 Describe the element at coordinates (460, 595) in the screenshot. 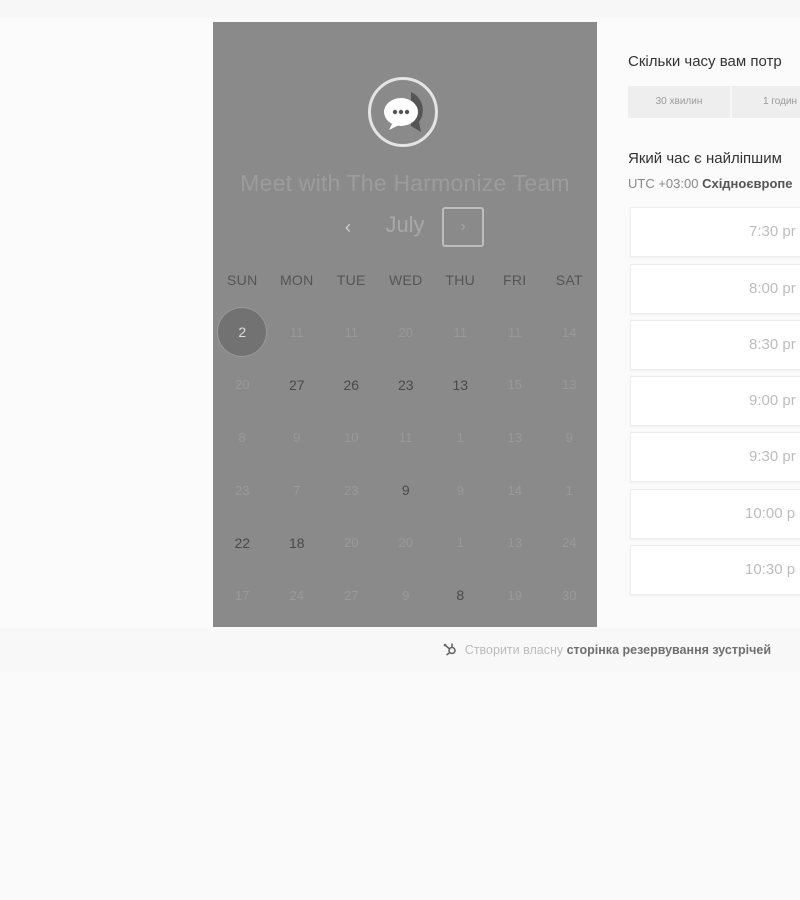

I see `calendar-day-available: 8` at that location.